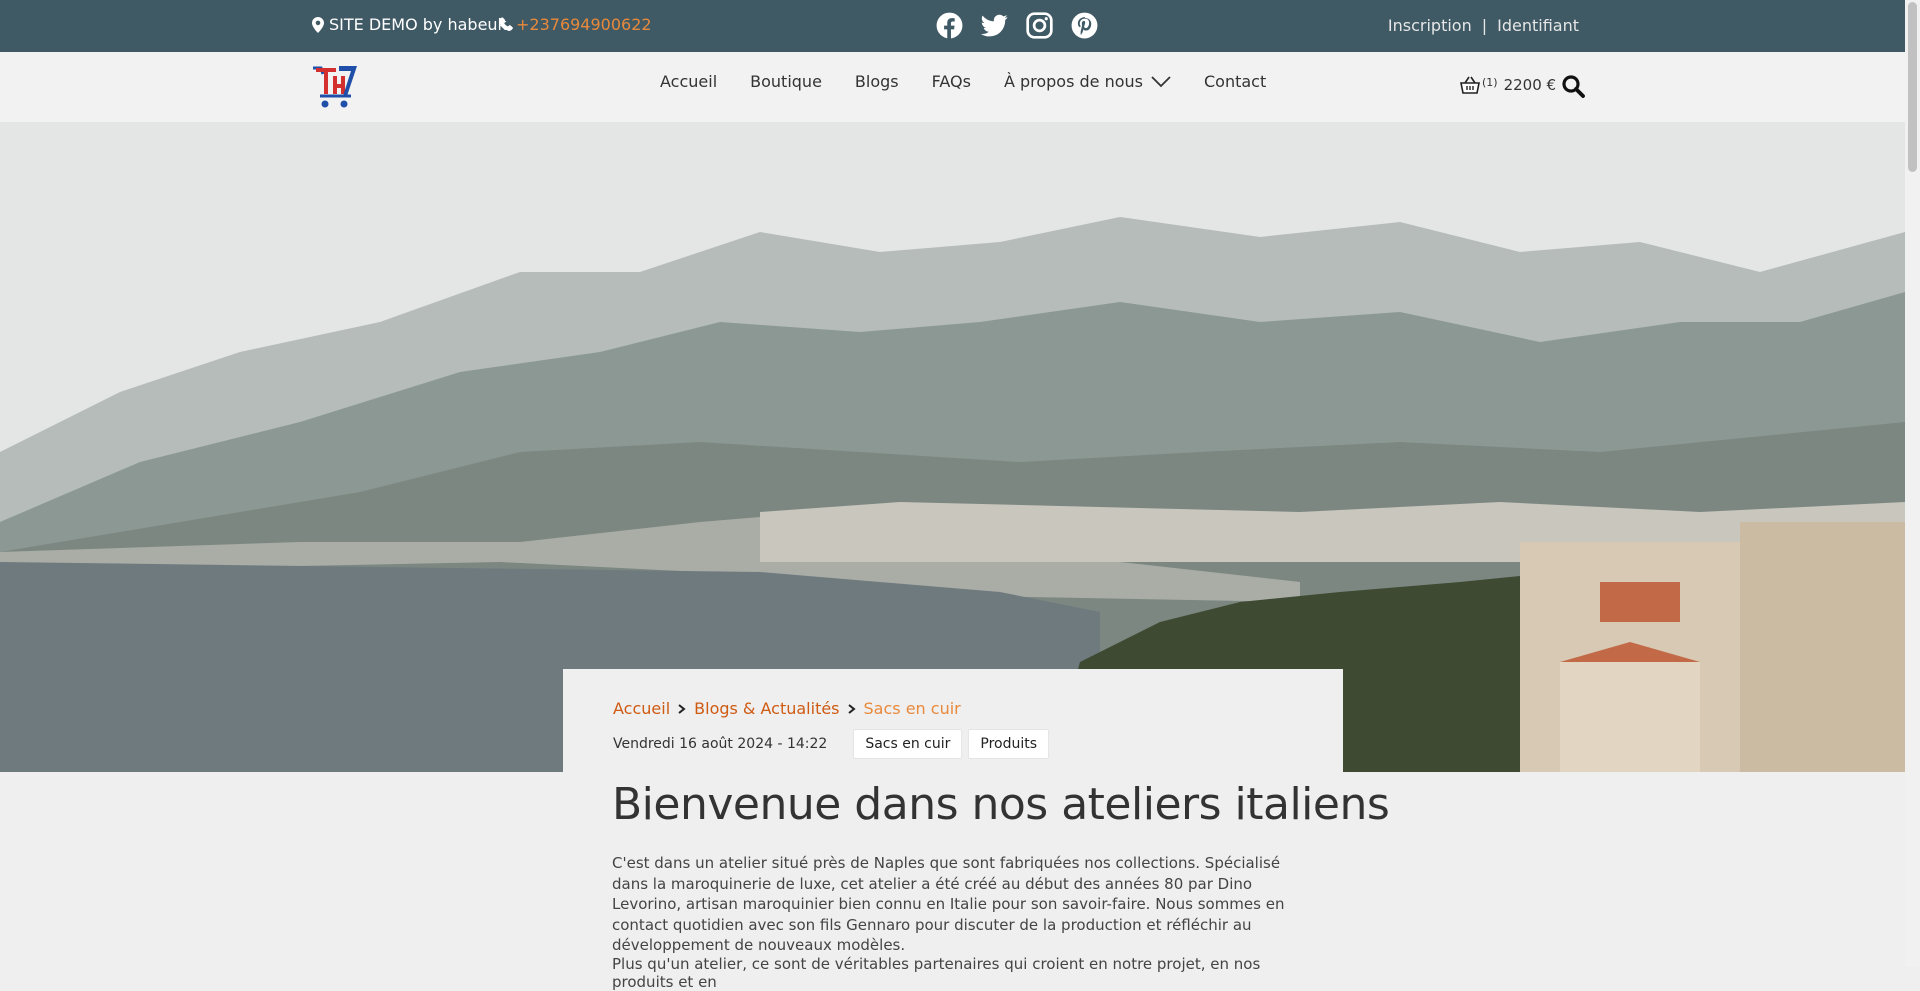 This screenshot has width=1920, height=991. Describe the element at coordinates (912, 708) in the screenshot. I see `breadcrumb-current: Sacs en cuir` at that location.